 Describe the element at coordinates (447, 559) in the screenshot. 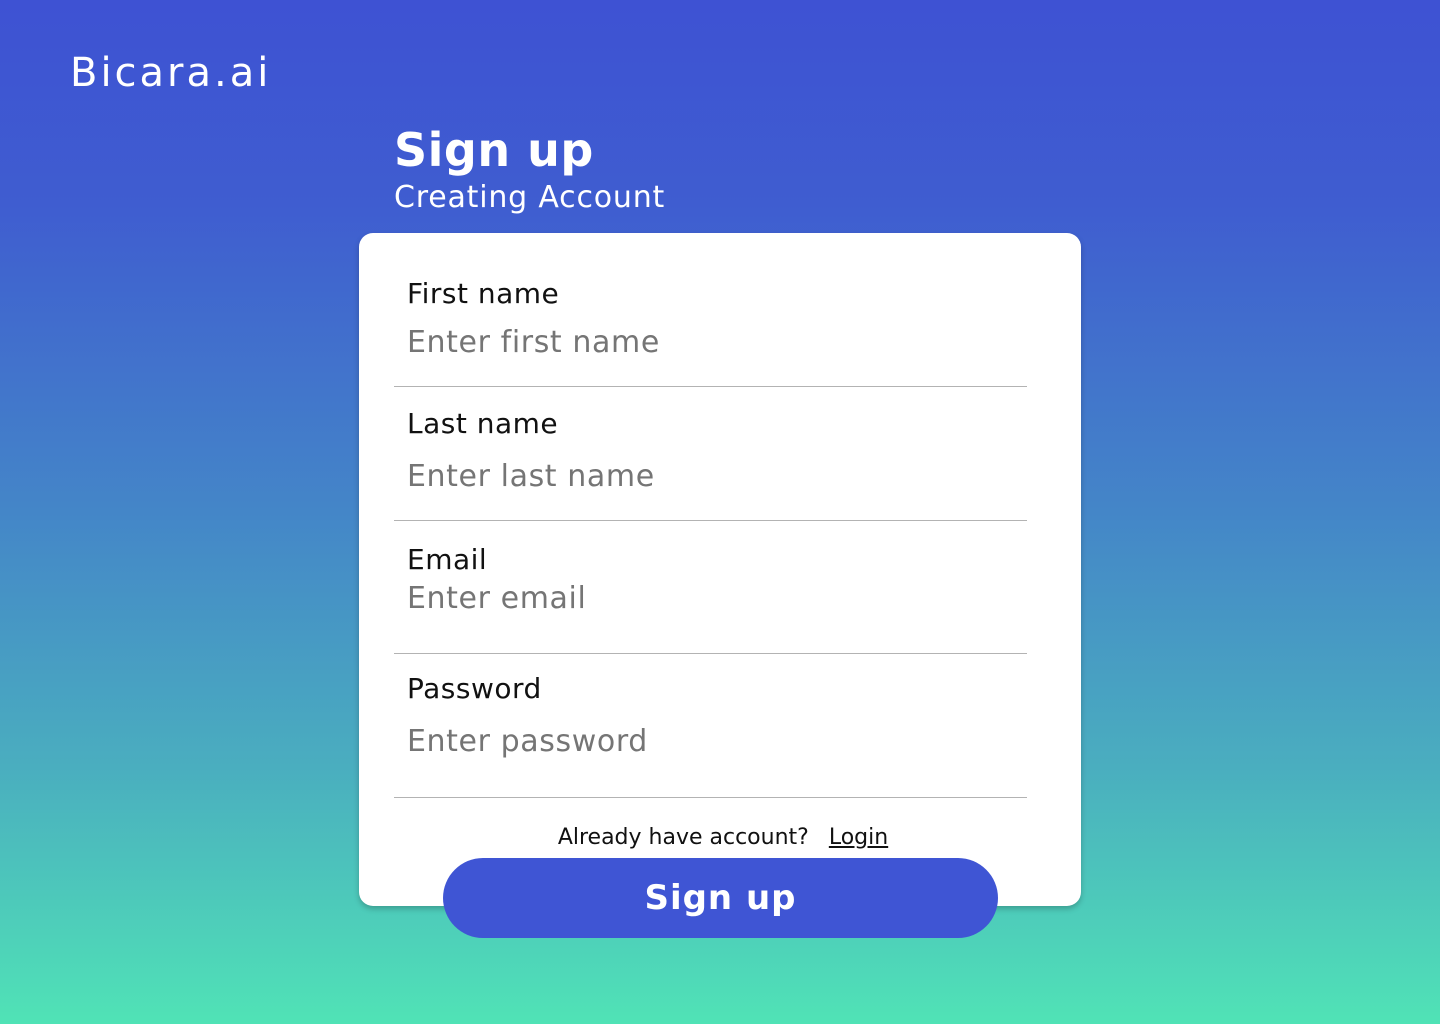

I see `email-label: Email` at that location.